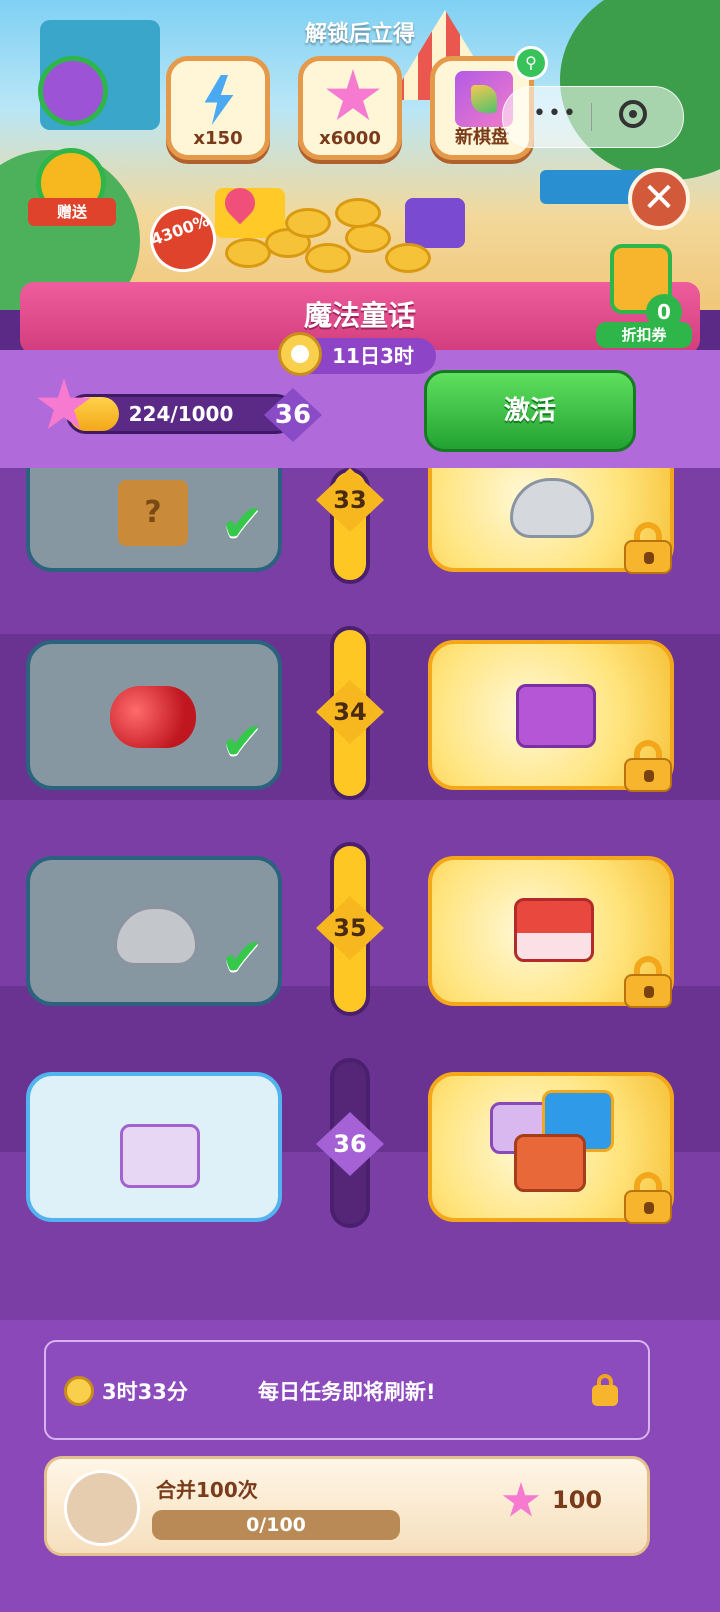  I want to click on energy-bolt-icon, so click(219, 100).